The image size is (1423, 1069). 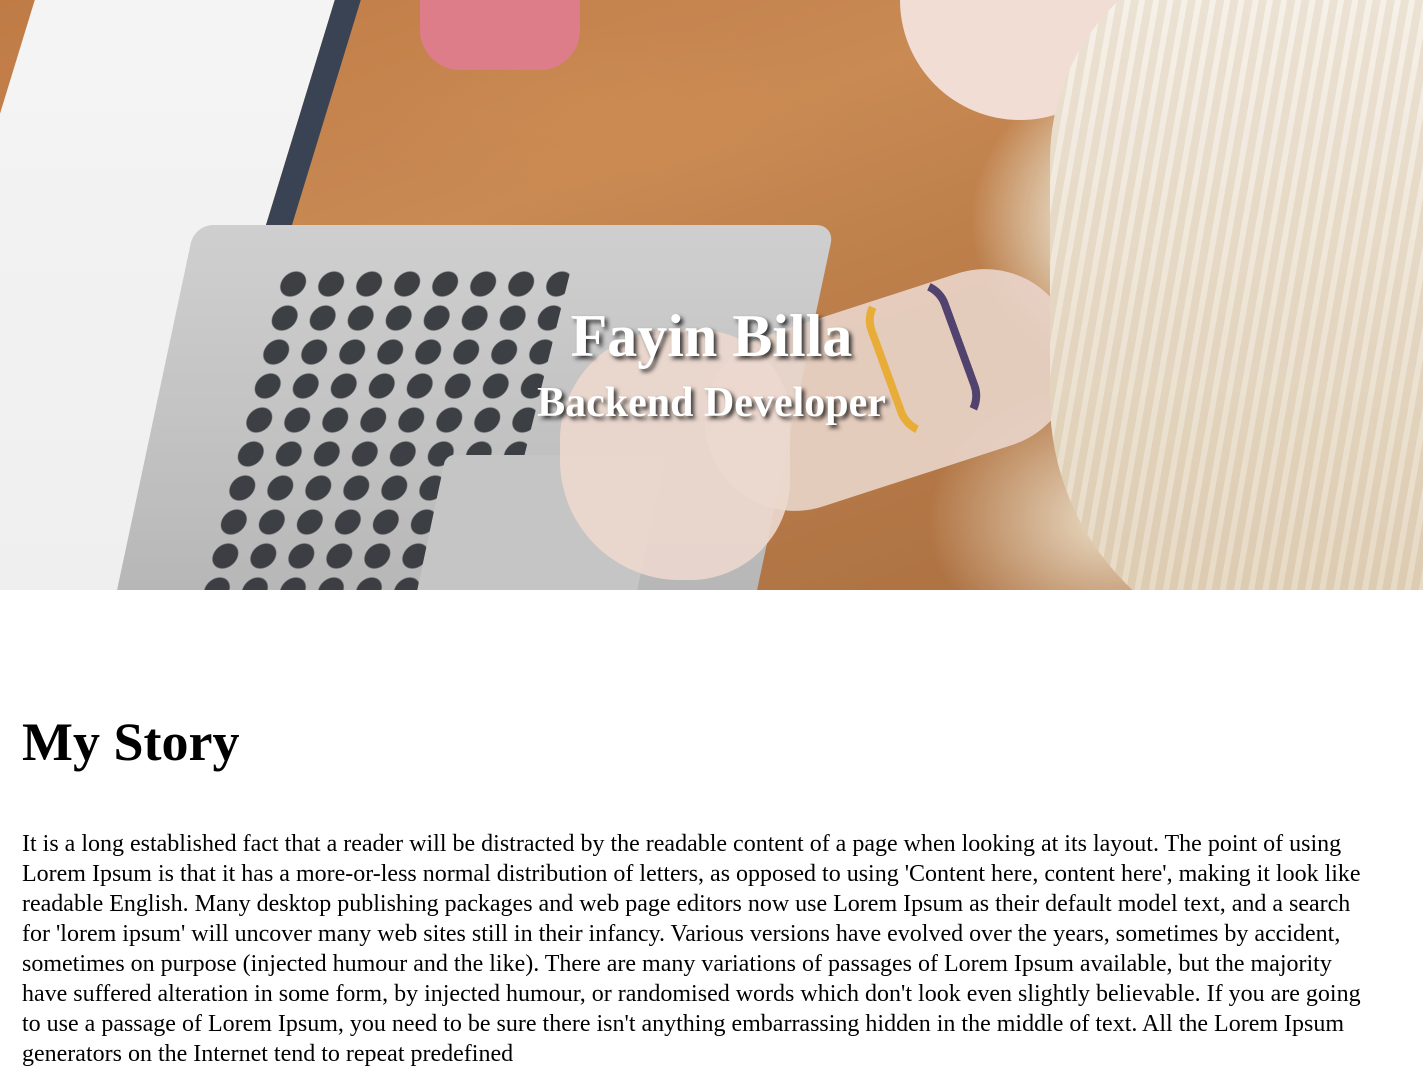 What do you see at coordinates (131, 742) in the screenshot?
I see `story-heading: My Story` at bounding box center [131, 742].